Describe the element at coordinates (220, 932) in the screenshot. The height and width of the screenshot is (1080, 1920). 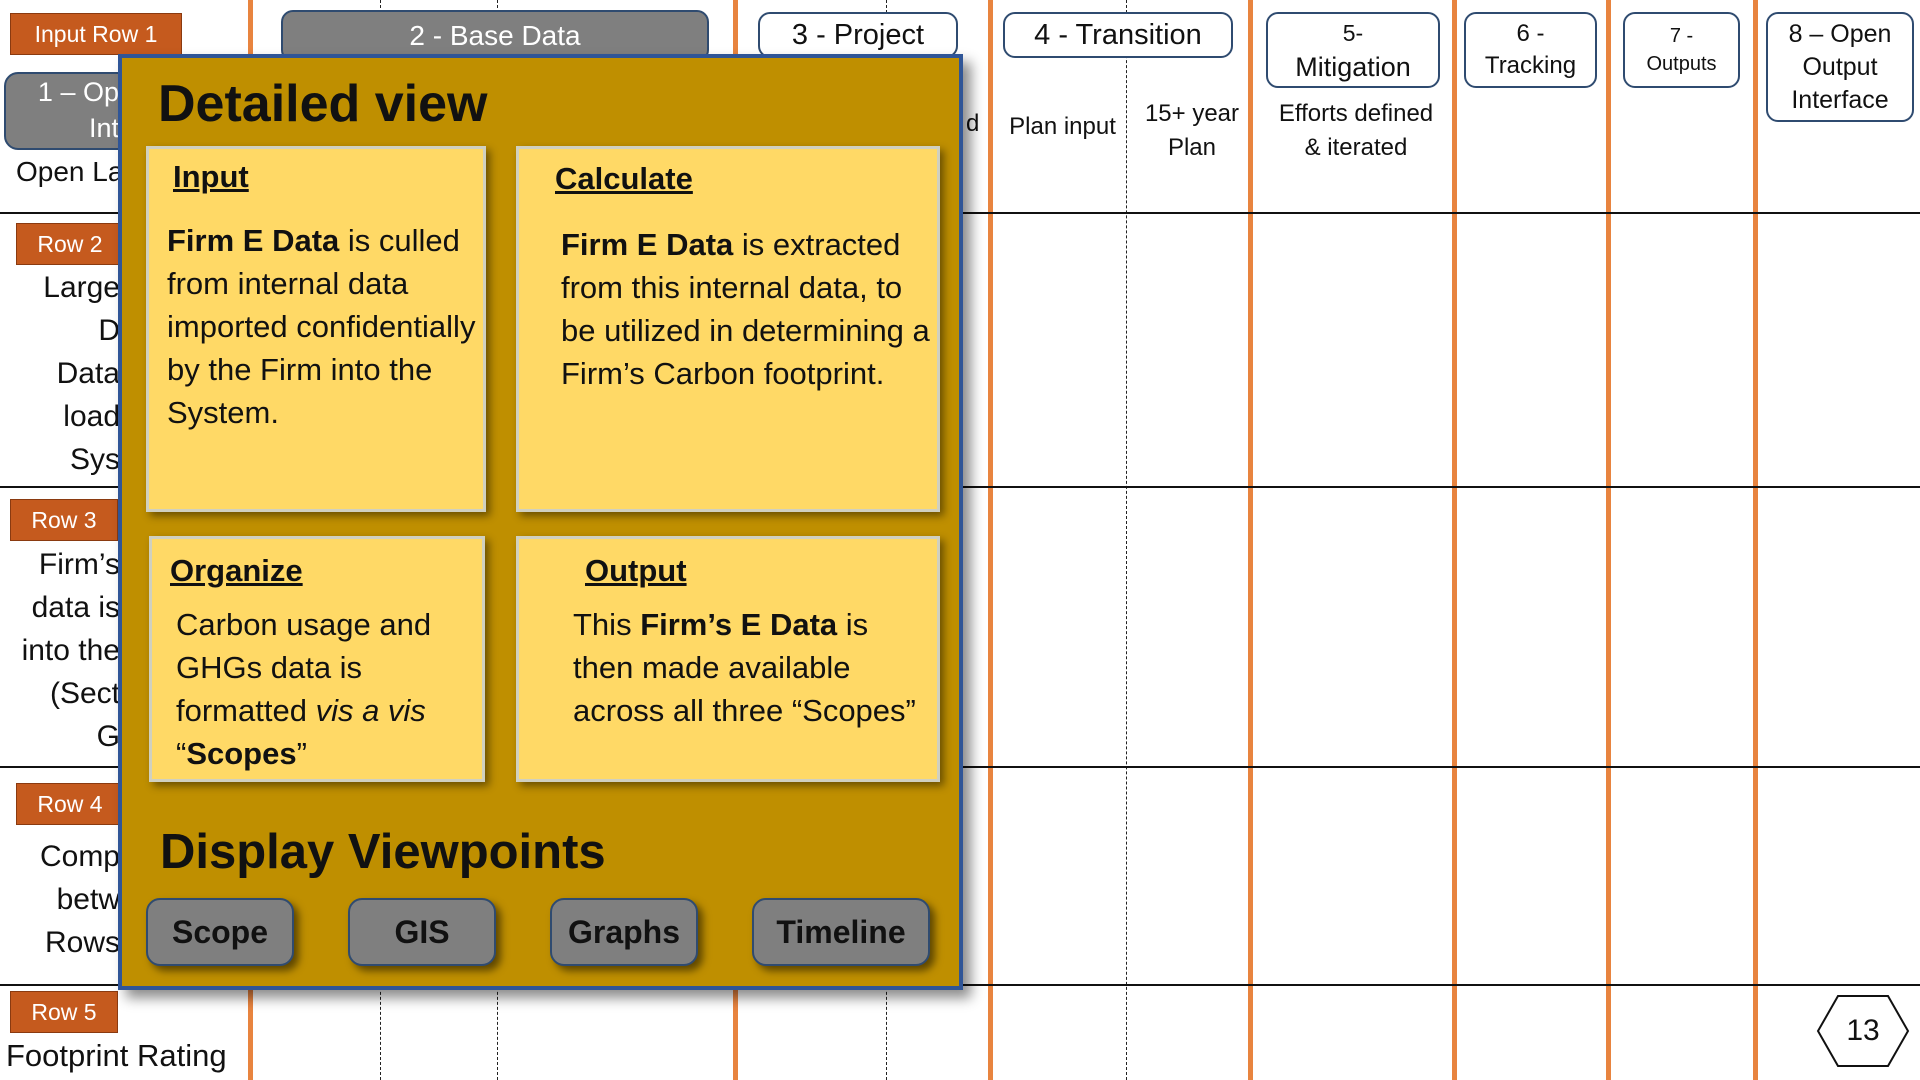
I see `scope-button: Scope` at that location.